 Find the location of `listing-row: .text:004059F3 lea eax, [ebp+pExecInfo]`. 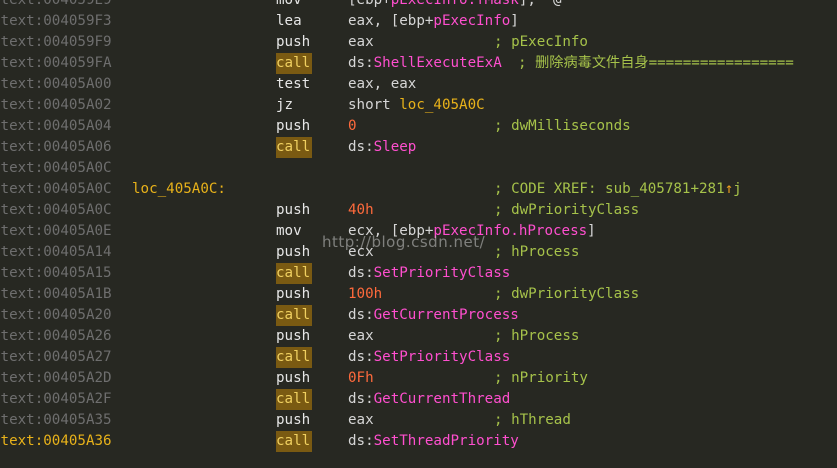

listing-row: .text:004059F3 lea eax, [ebp+pExecInfo] is located at coordinates (418, 21).